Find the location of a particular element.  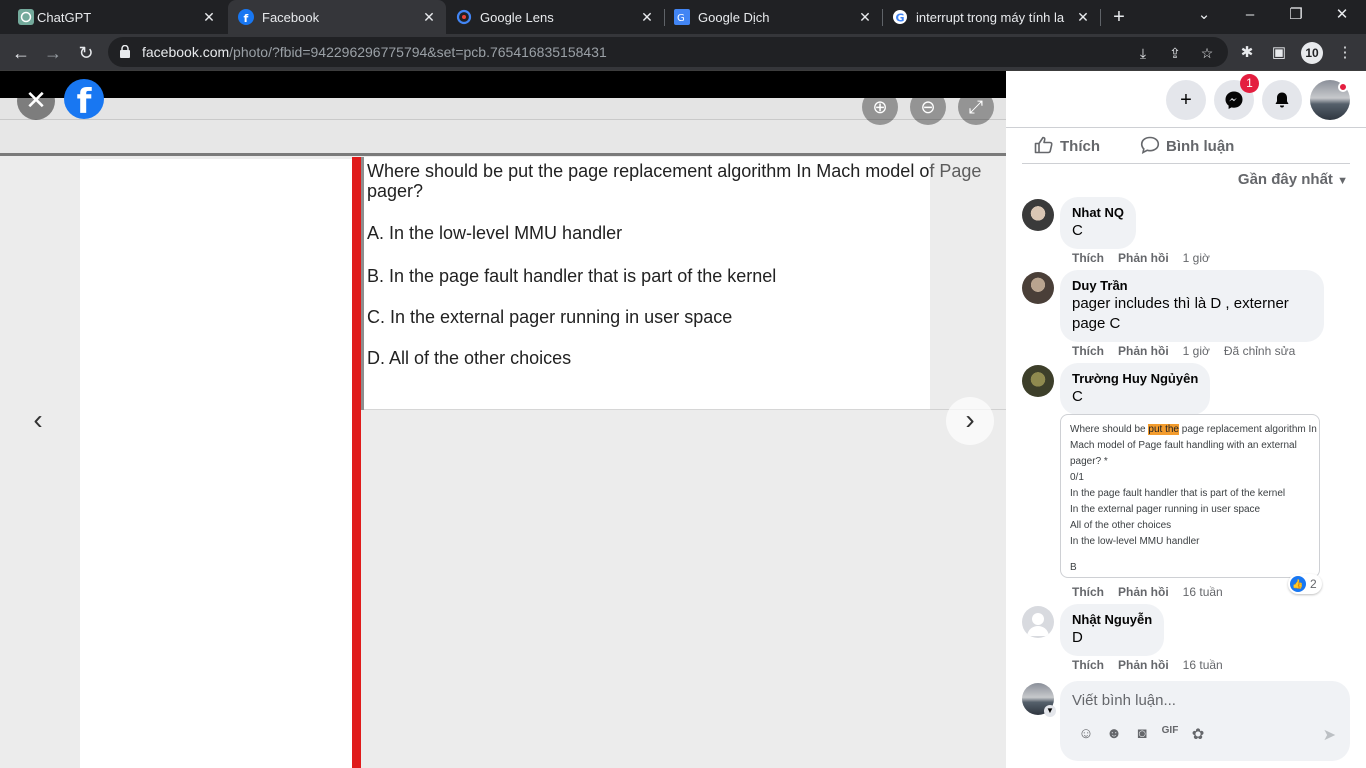

back-icon: ← is located at coordinates (21, 53).